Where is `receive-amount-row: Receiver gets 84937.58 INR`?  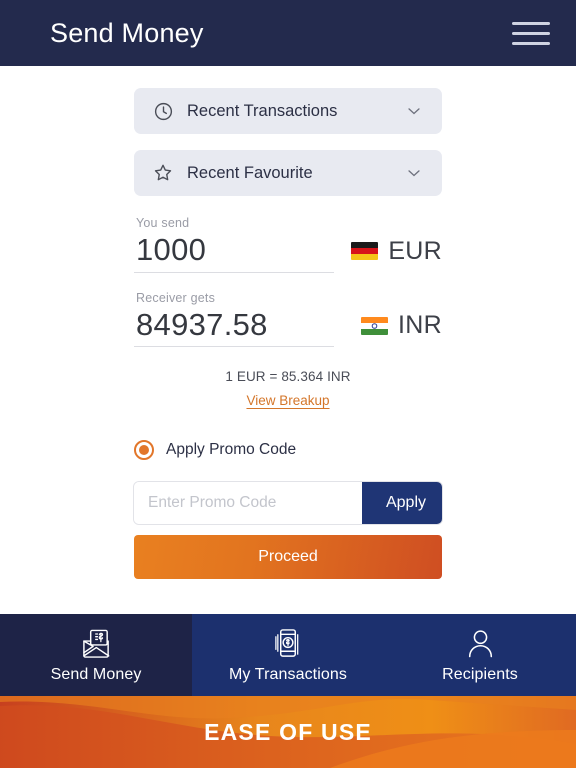
receive-amount-row: Receiver gets 84937.58 INR is located at coordinates (288, 317).